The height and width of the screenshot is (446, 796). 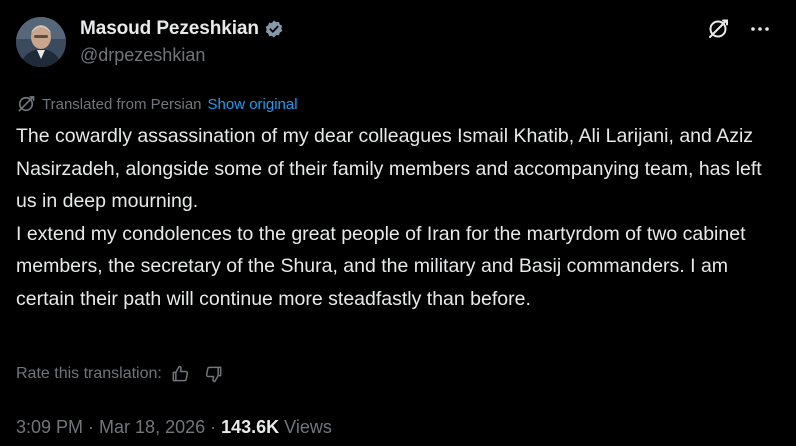 I want to click on author-name-row: Masoud Pezeshkian, so click(x=182, y=29).